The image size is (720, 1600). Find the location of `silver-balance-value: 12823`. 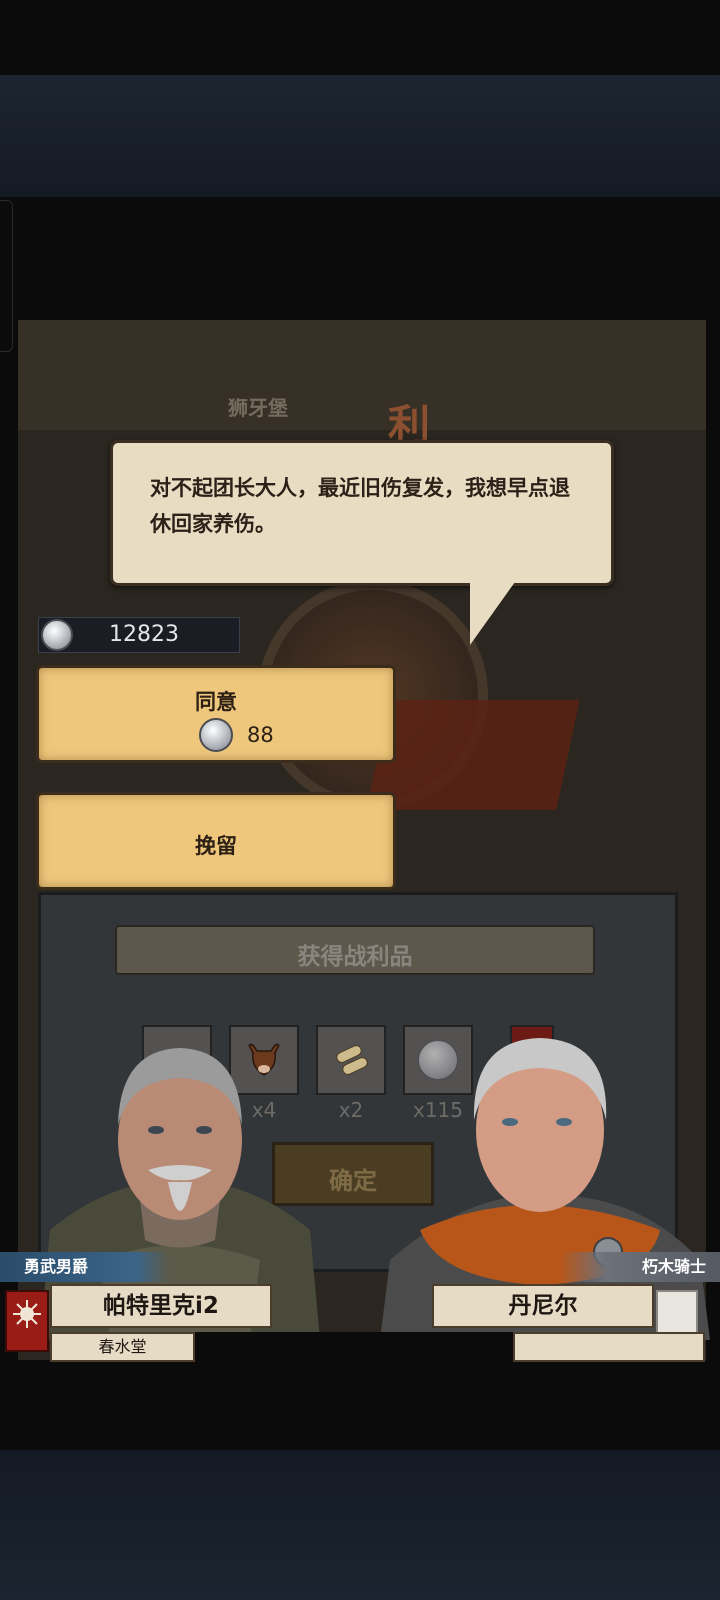

silver-balance-value: 12823 is located at coordinates (144, 634).